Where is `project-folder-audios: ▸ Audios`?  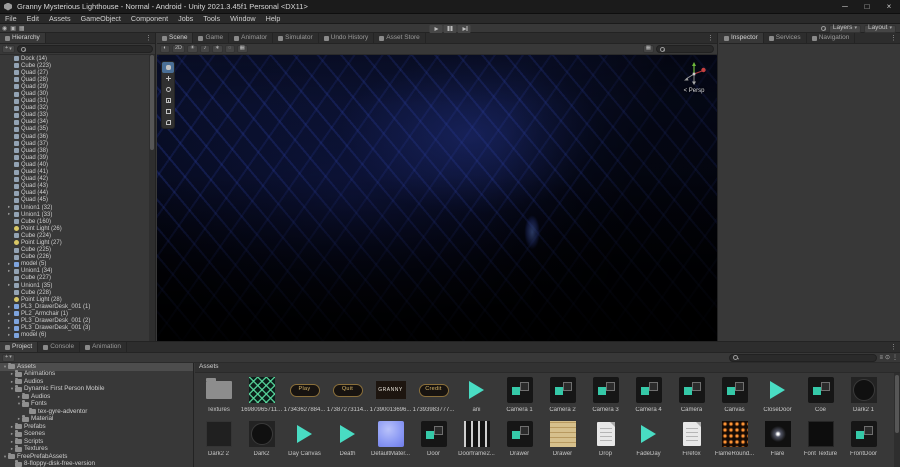 project-folder-audios: ▸ Audios is located at coordinates (96, 396).